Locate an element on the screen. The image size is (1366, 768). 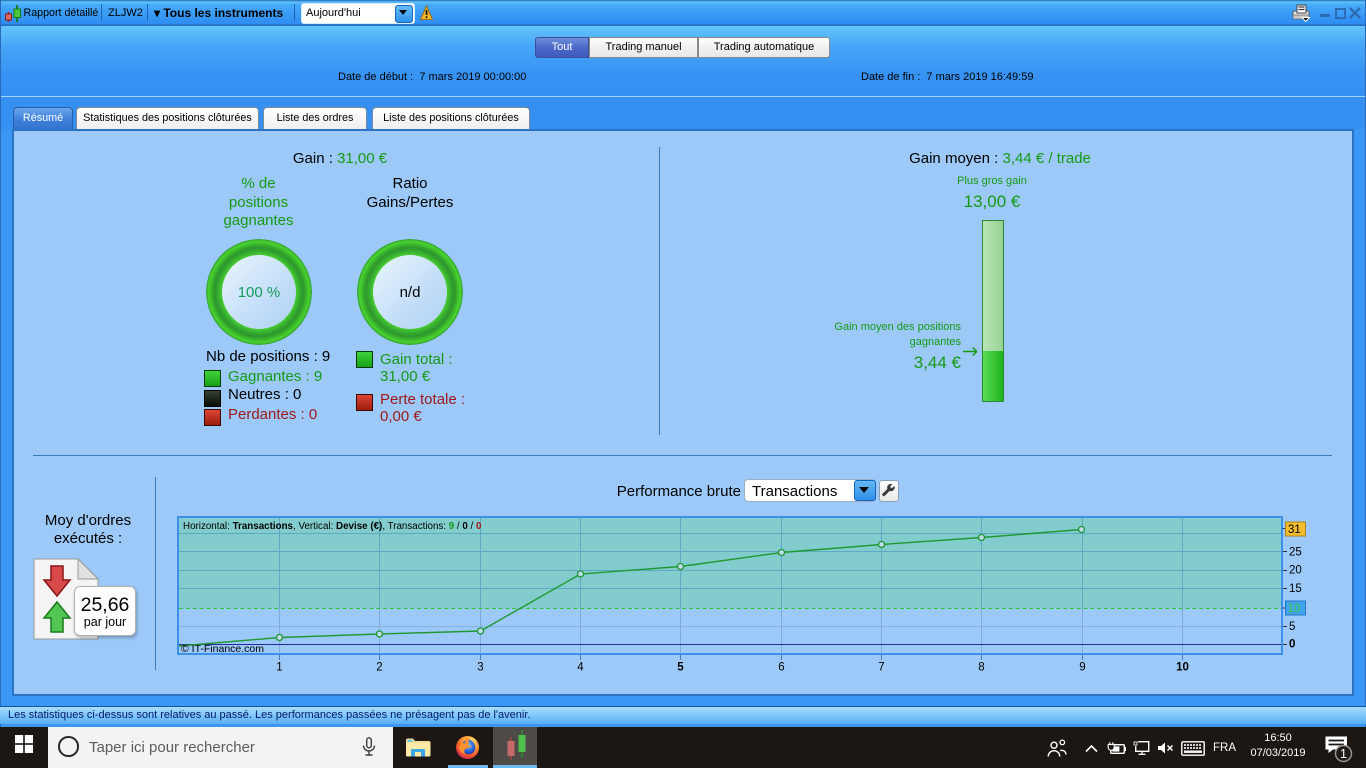
svg-text: 31 is located at coordinates (1294, 530).